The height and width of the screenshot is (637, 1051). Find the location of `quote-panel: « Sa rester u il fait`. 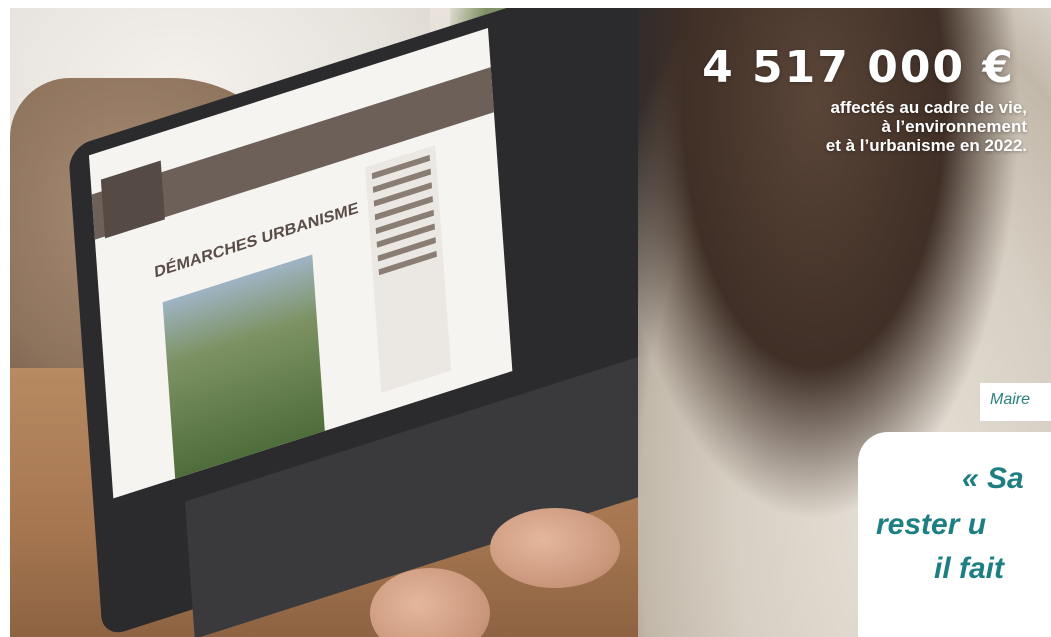

quote-panel: « Sa rester u il fait is located at coordinates (954, 534).